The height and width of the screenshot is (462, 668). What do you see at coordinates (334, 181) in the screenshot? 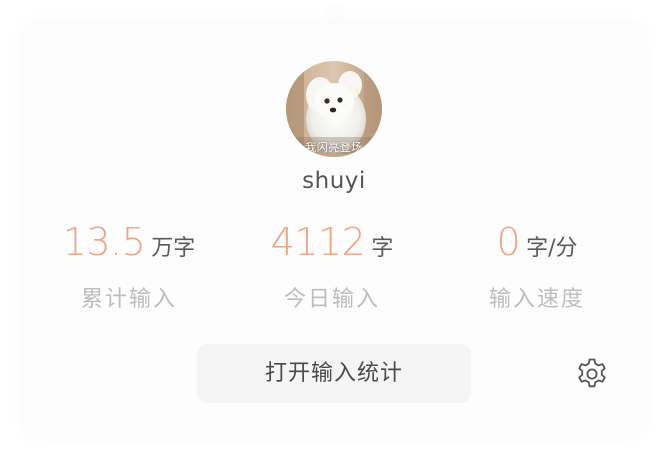
I see `username: shuyi` at bounding box center [334, 181].